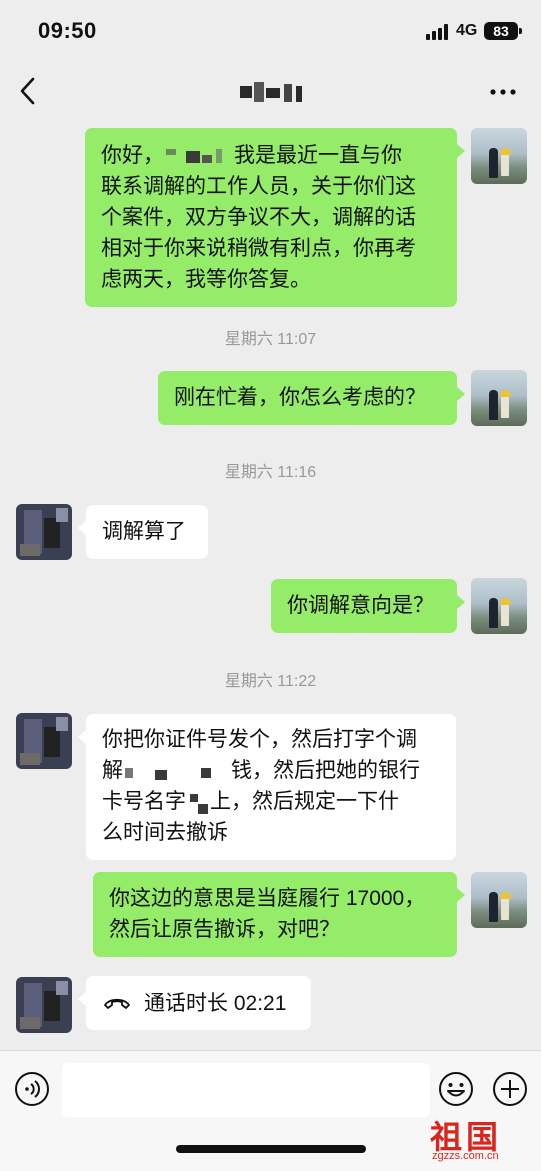 The width and height of the screenshot is (541, 1171). What do you see at coordinates (165, 832) in the screenshot?
I see `message-text: 么时间去撤诉` at bounding box center [165, 832].